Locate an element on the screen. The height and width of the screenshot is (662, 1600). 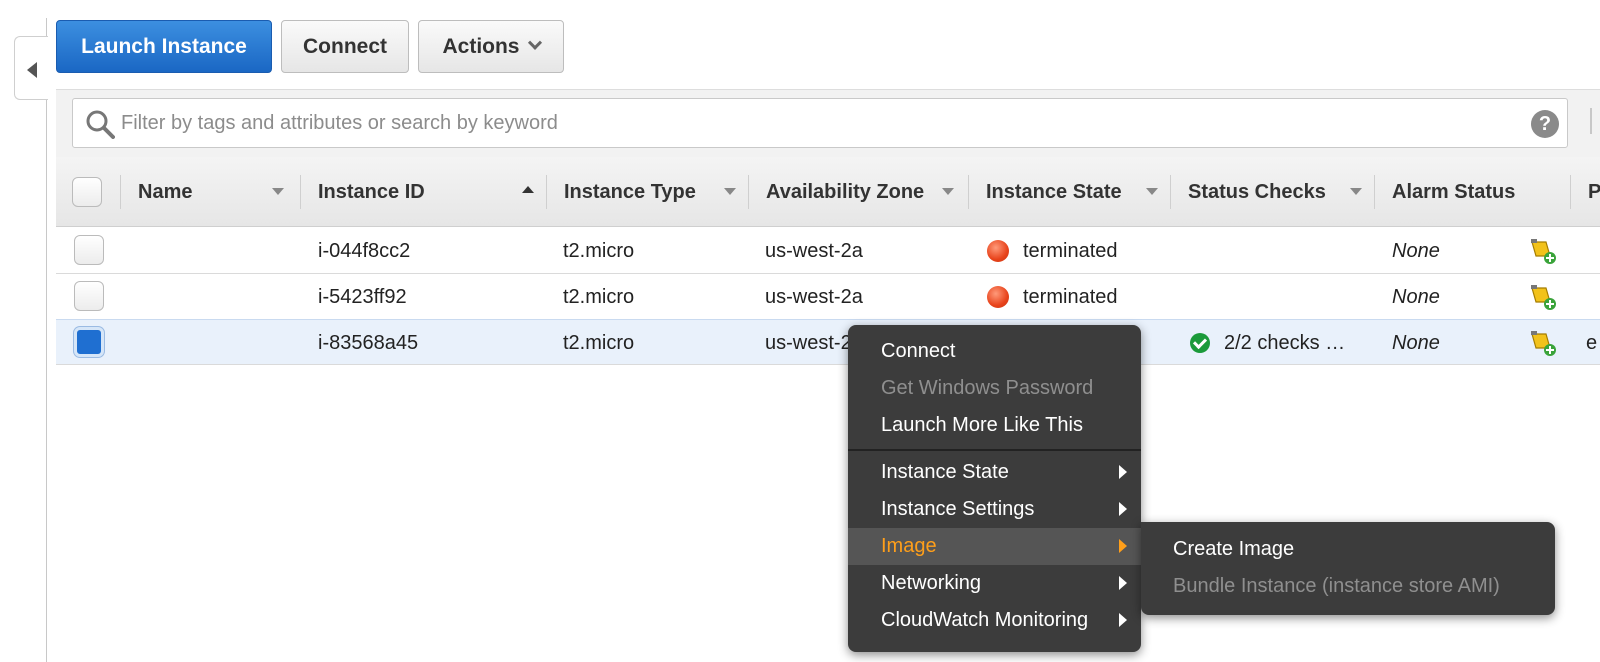
menu-item-label: Bundle Instance (instance store AMI) is located at coordinates (1336, 586).